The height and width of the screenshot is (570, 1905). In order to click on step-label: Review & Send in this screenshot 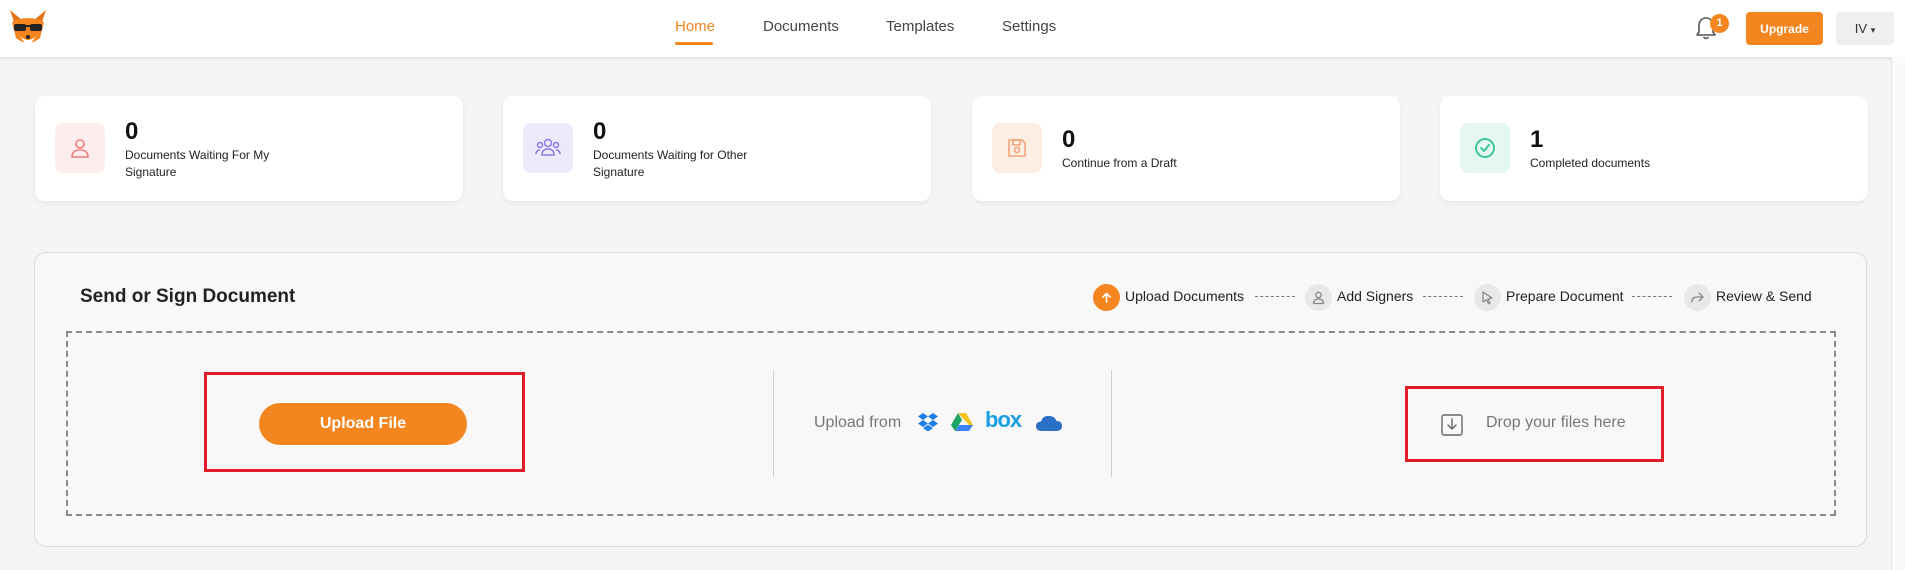, I will do `click(1764, 296)`.